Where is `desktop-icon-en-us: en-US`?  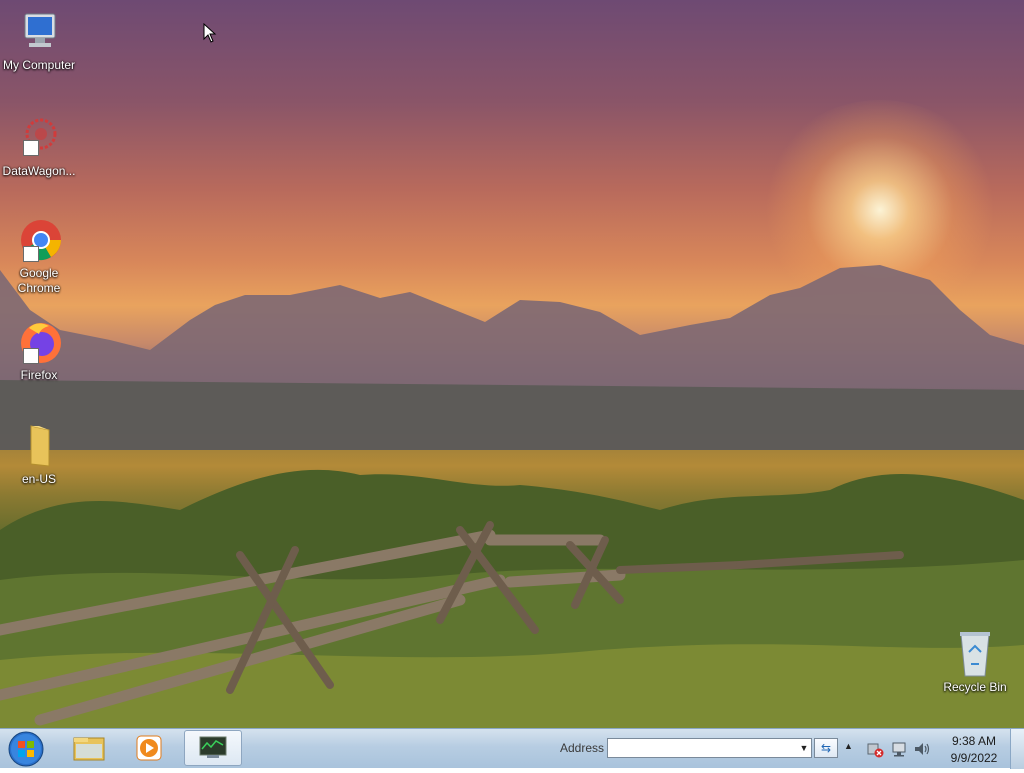 desktop-icon-en-us: en-US is located at coordinates (39, 454).